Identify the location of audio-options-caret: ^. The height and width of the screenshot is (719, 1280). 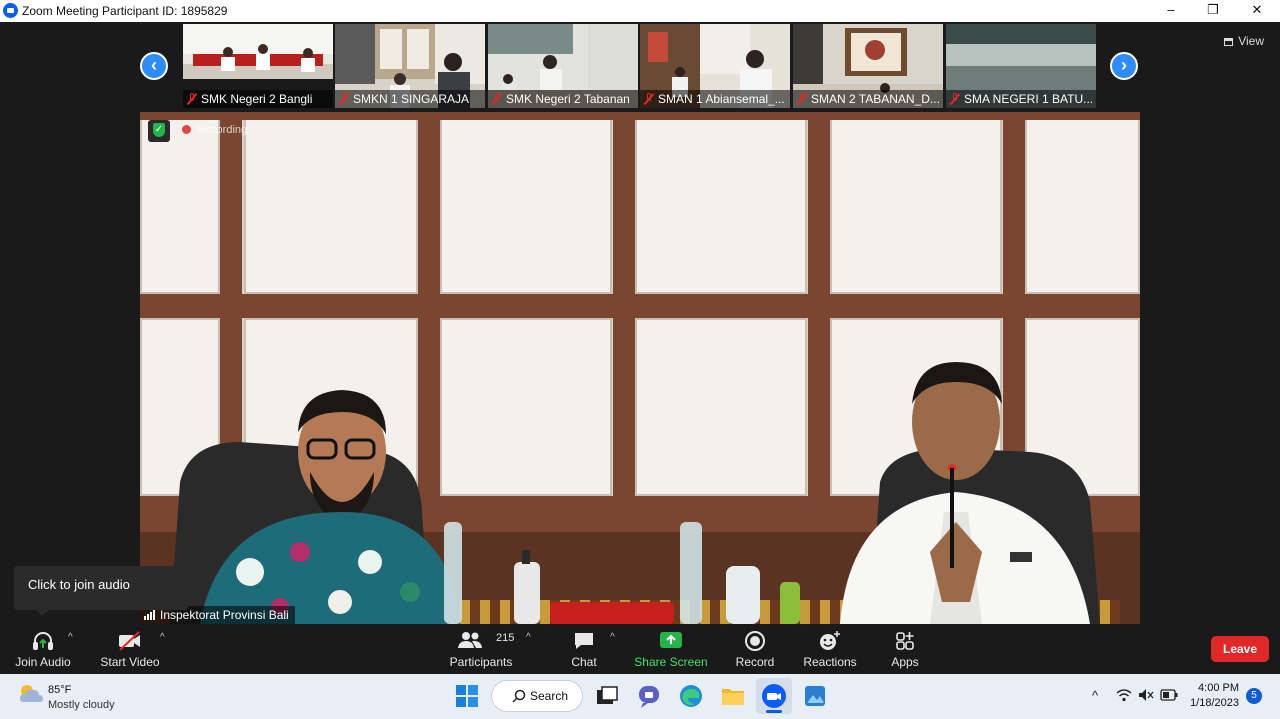
(70, 637).